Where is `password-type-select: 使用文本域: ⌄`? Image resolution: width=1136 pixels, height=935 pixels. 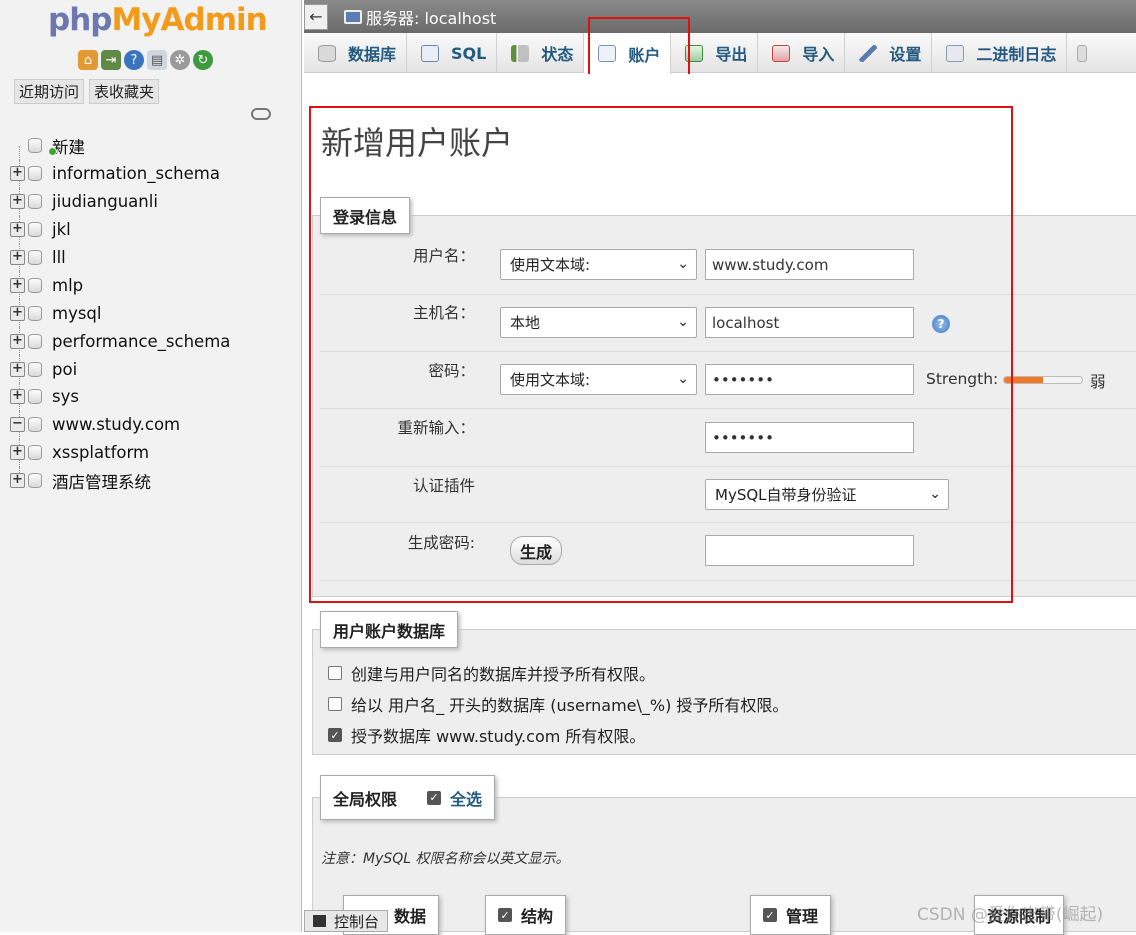 password-type-select: 使用文本域: ⌄ is located at coordinates (598, 379).